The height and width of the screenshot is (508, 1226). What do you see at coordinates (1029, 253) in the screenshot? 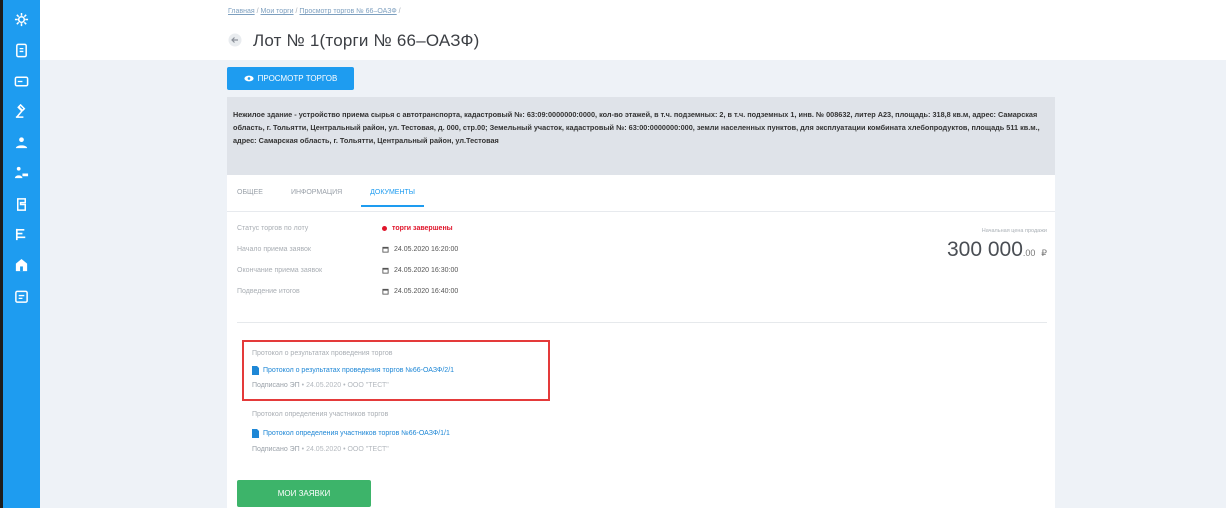
I see `price-cents: .00` at bounding box center [1029, 253].